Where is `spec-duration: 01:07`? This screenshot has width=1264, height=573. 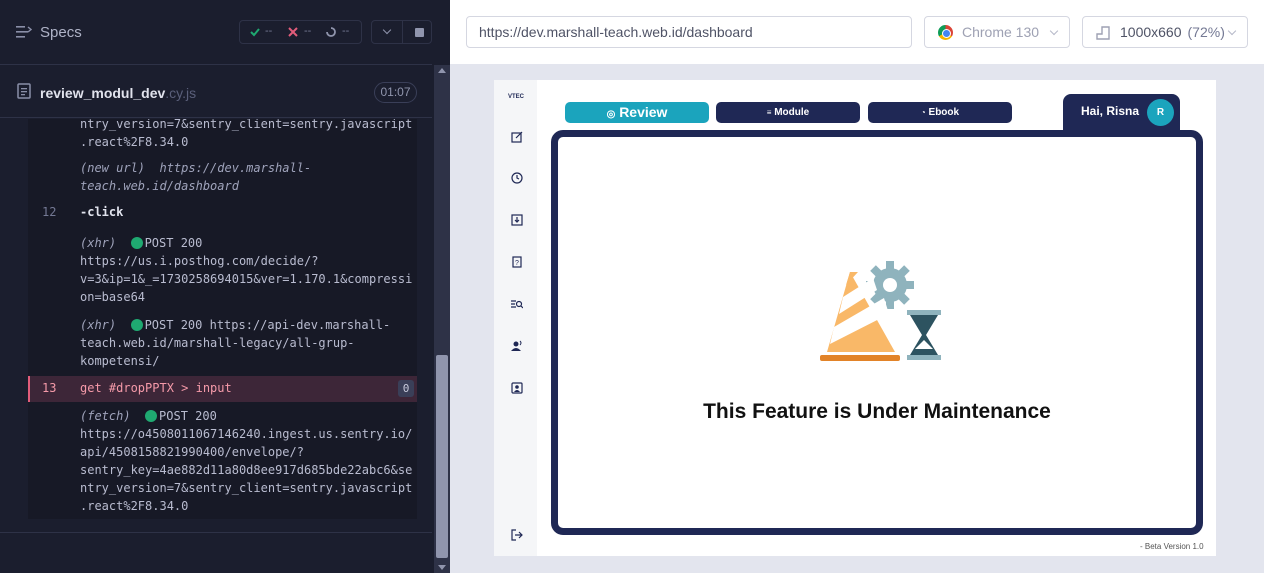 spec-duration: 01:07 is located at coordinates (395, 92).